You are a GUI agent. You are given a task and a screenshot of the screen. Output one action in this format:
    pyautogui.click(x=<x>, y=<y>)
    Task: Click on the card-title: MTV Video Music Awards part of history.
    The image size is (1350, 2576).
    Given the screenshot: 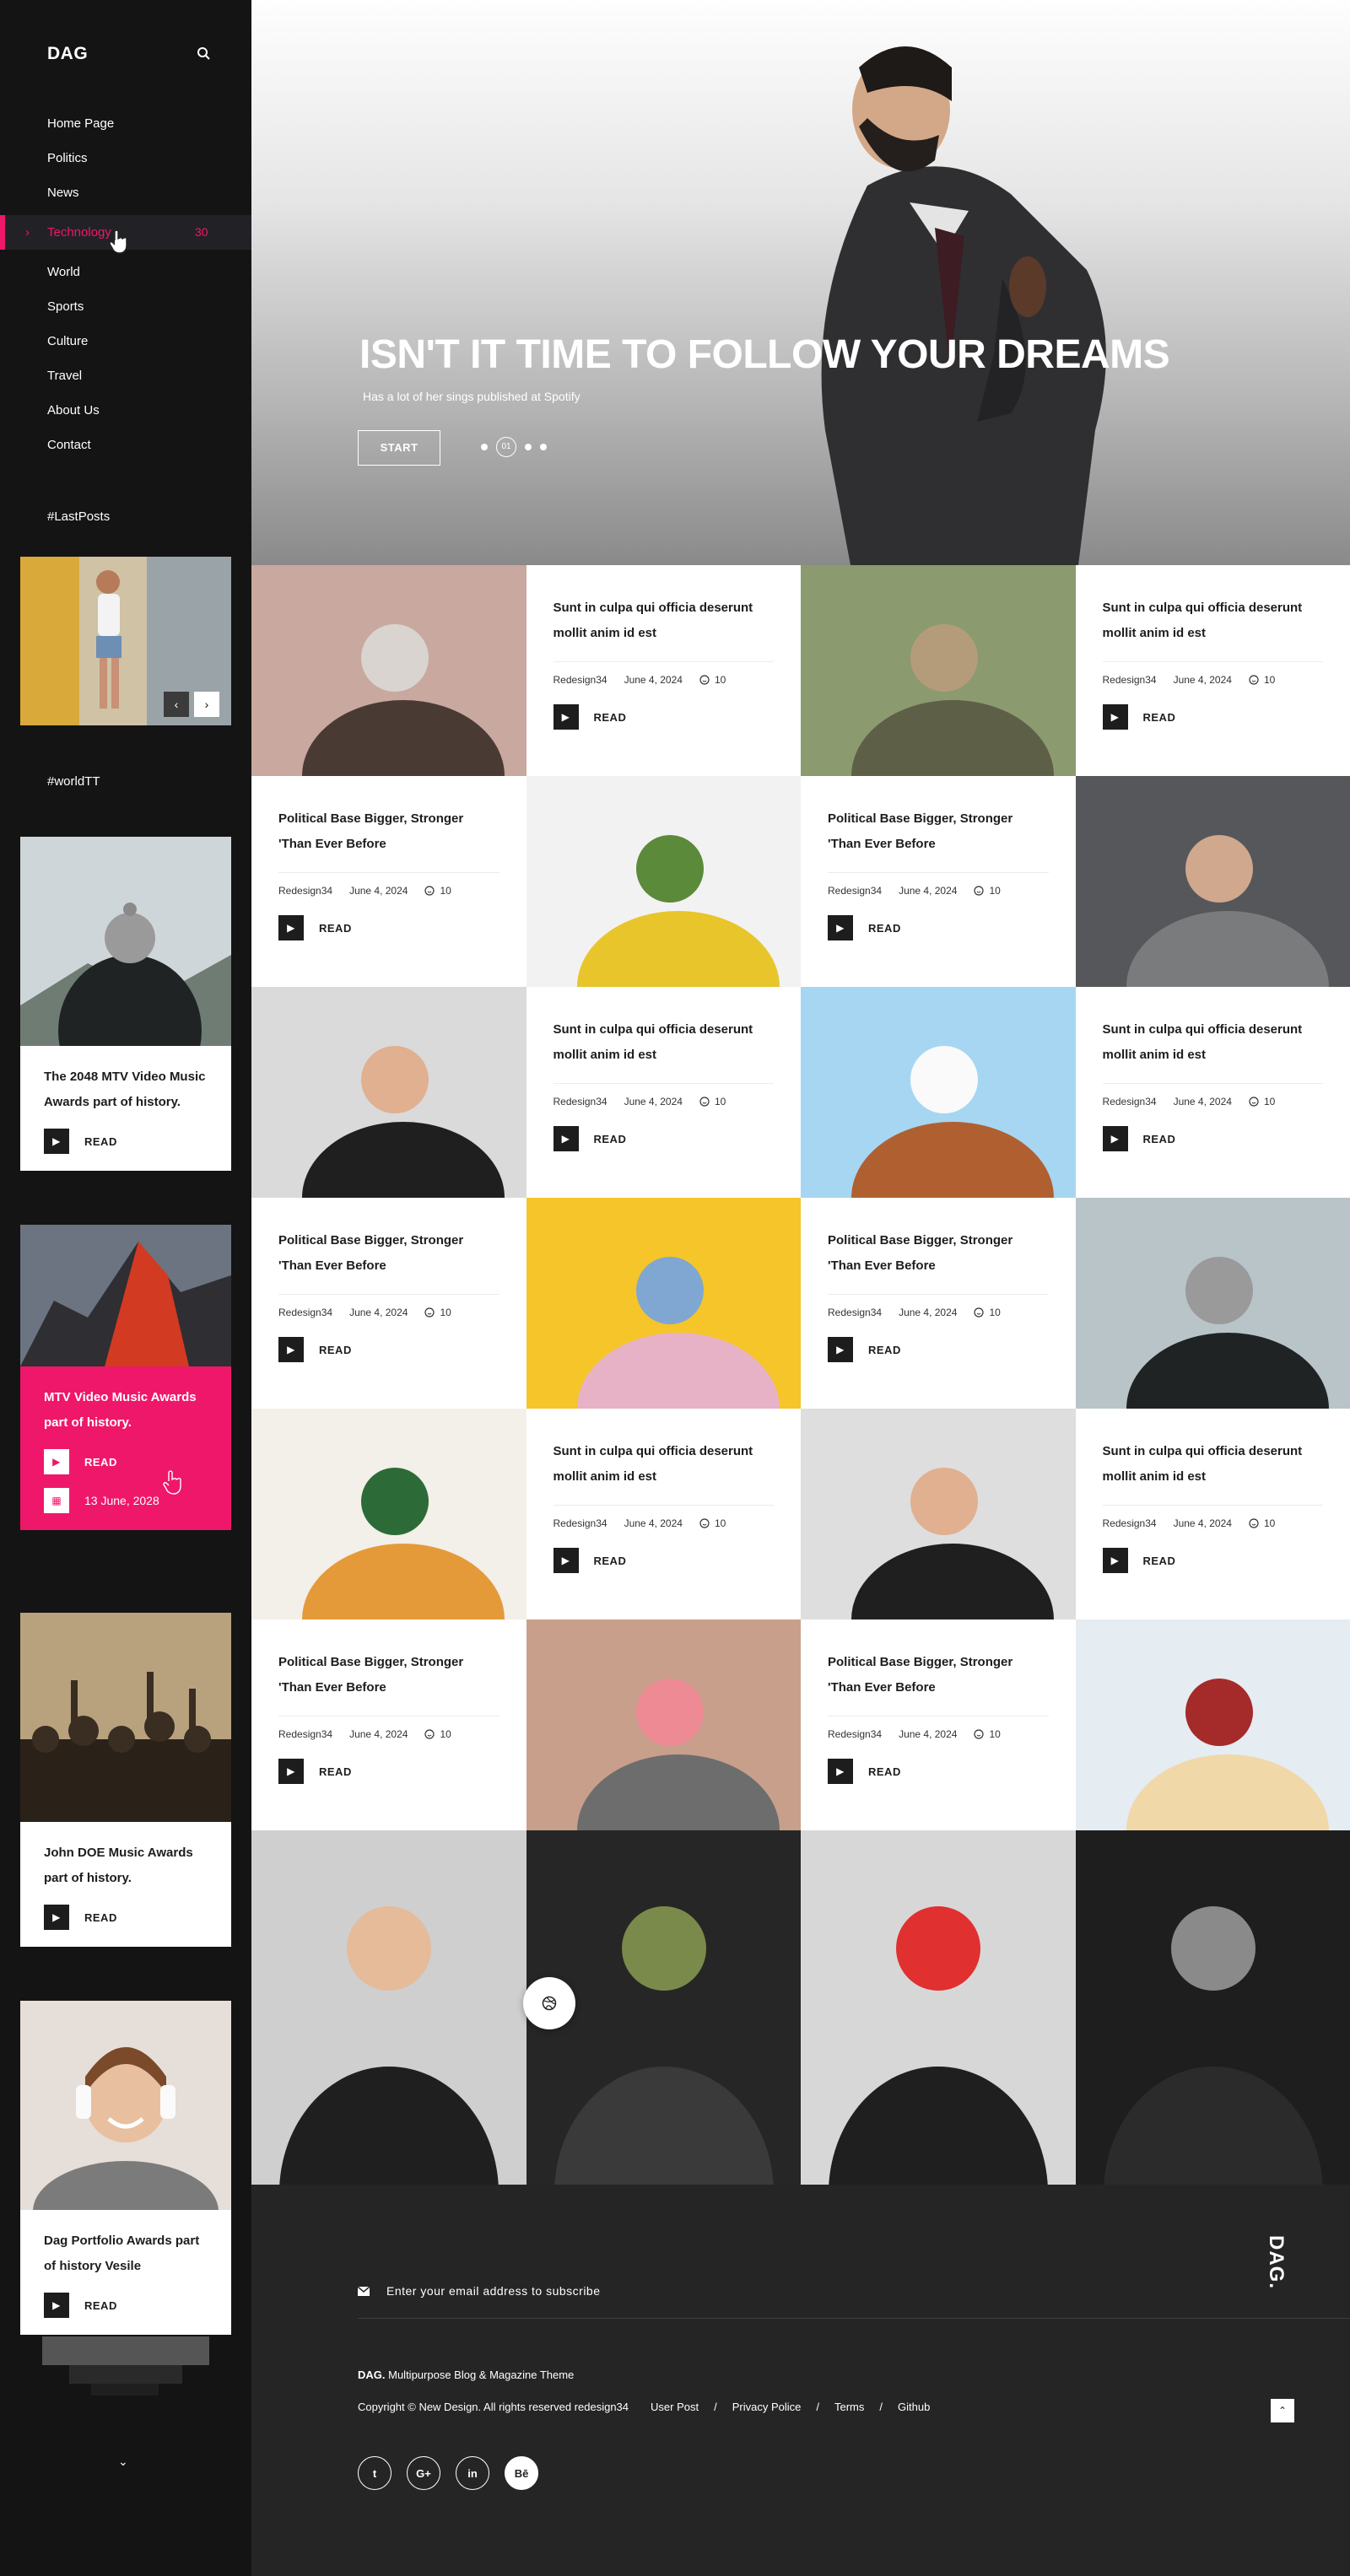 What is the action you would take?
    pyautogui.click(x=126, y=1410)
    